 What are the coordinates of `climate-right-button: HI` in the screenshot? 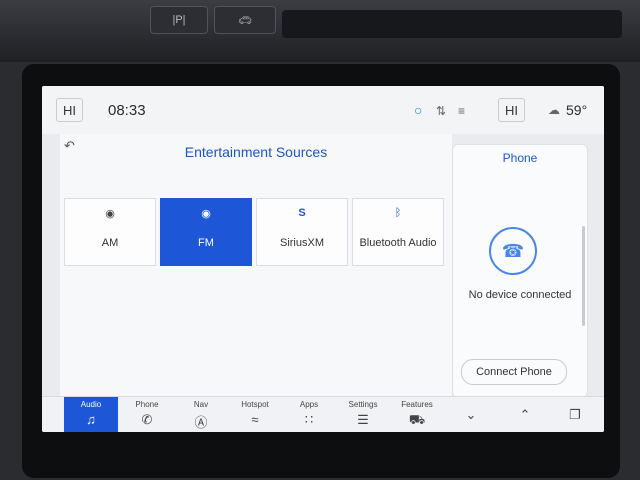 It's located at (511, 110).